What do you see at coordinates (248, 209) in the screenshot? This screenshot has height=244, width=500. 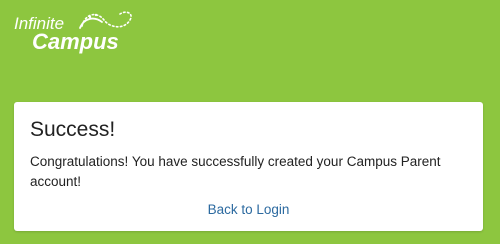 I see `back-to-login-link: Back to Login` at bounding box center [248, 209].